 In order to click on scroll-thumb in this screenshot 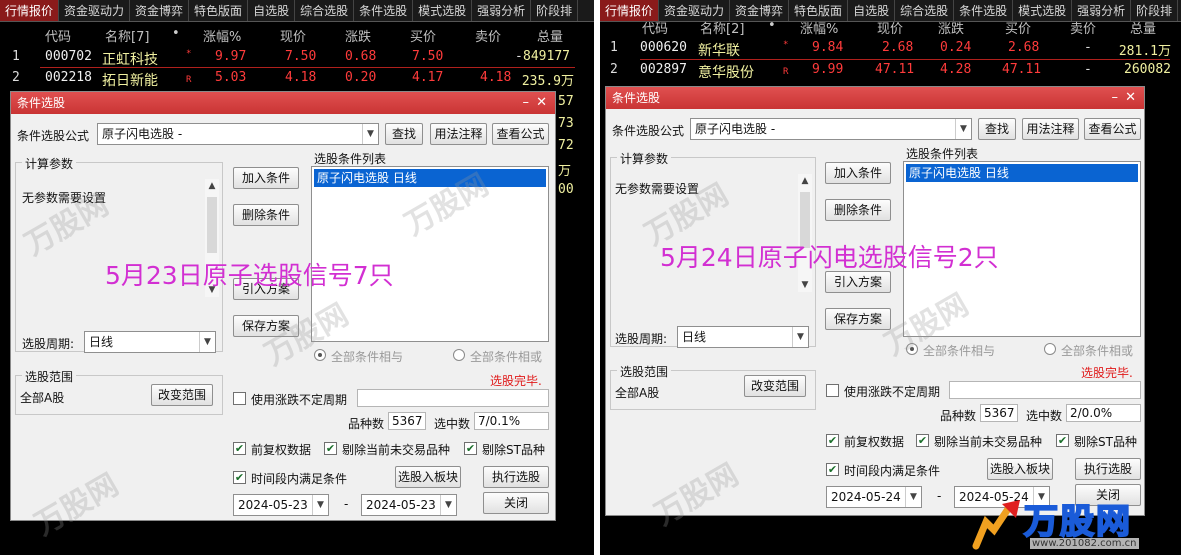, I will do `click(212, 225)`.